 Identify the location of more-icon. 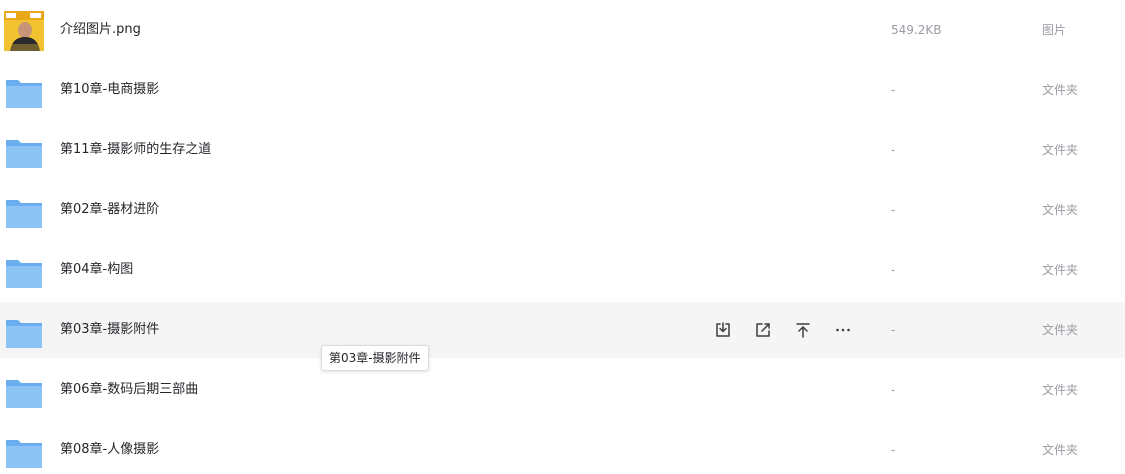
(843, 330).